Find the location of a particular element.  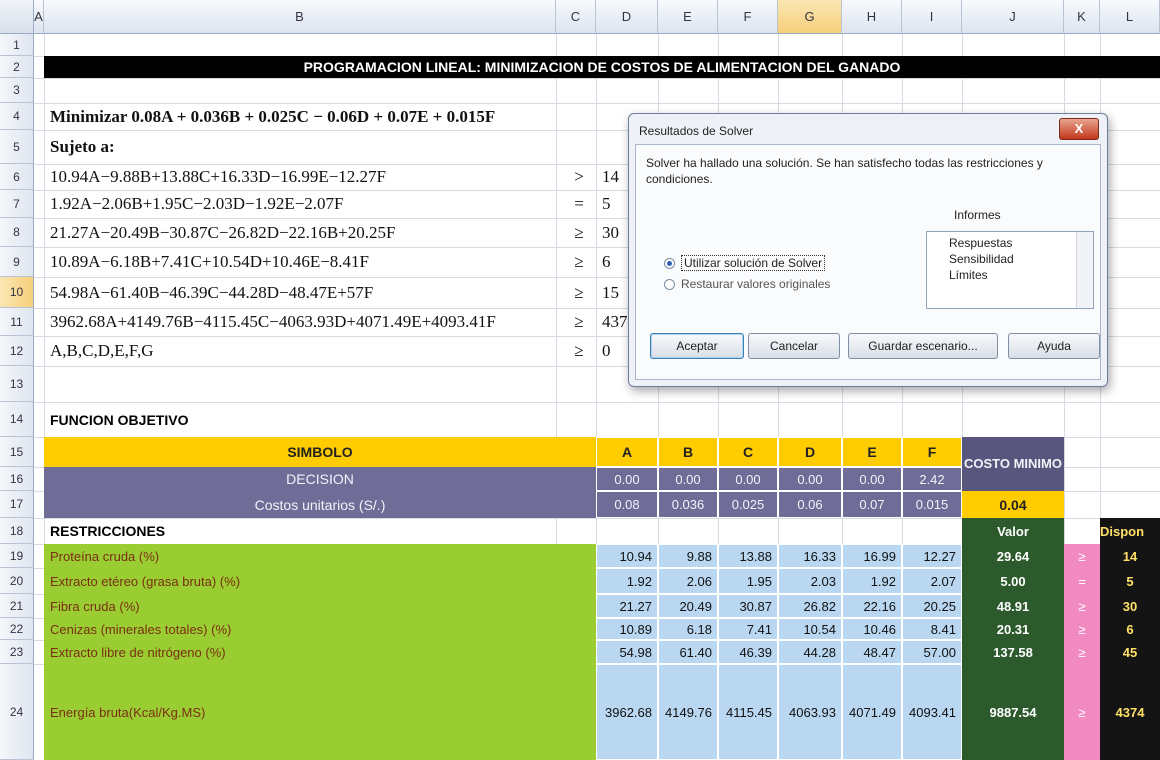

close-button: X is located at coordinates (1079, 129).